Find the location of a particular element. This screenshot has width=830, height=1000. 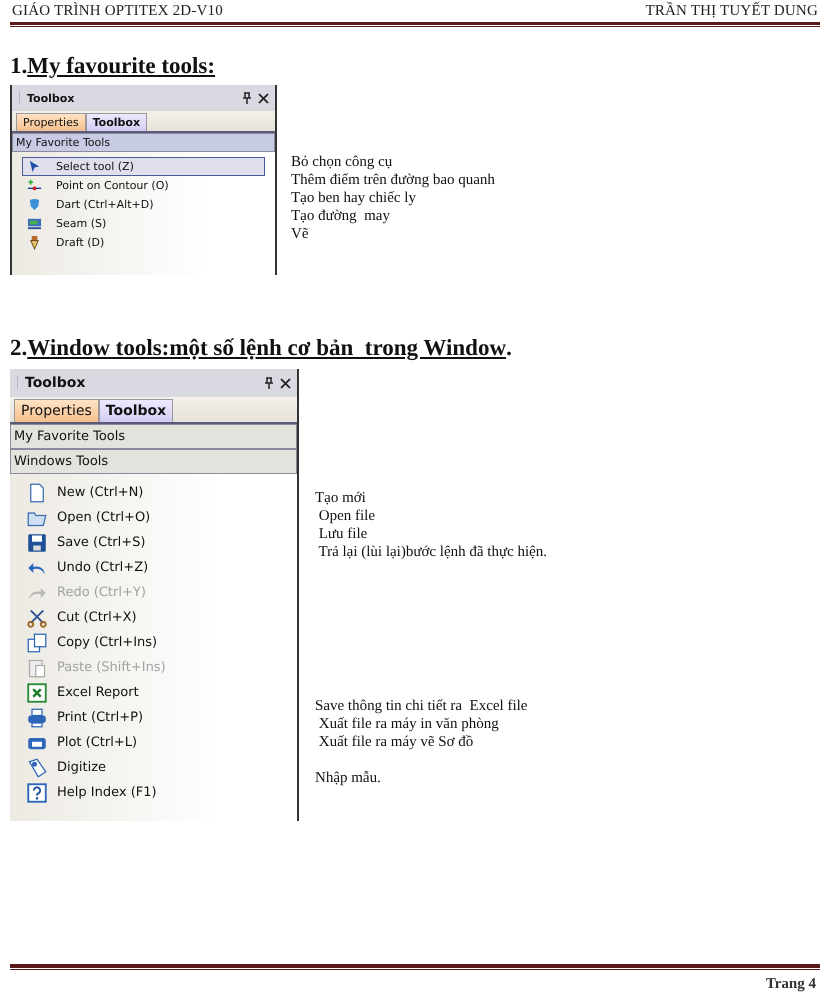

note-text: Xuất file ra máy vẽ Sơ đồ is located at coordinates (396, 742).